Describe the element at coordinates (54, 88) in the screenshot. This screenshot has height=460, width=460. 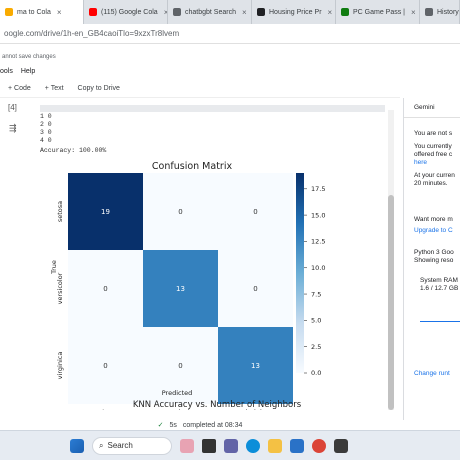
I see `add-text-button: + Text` at that location.